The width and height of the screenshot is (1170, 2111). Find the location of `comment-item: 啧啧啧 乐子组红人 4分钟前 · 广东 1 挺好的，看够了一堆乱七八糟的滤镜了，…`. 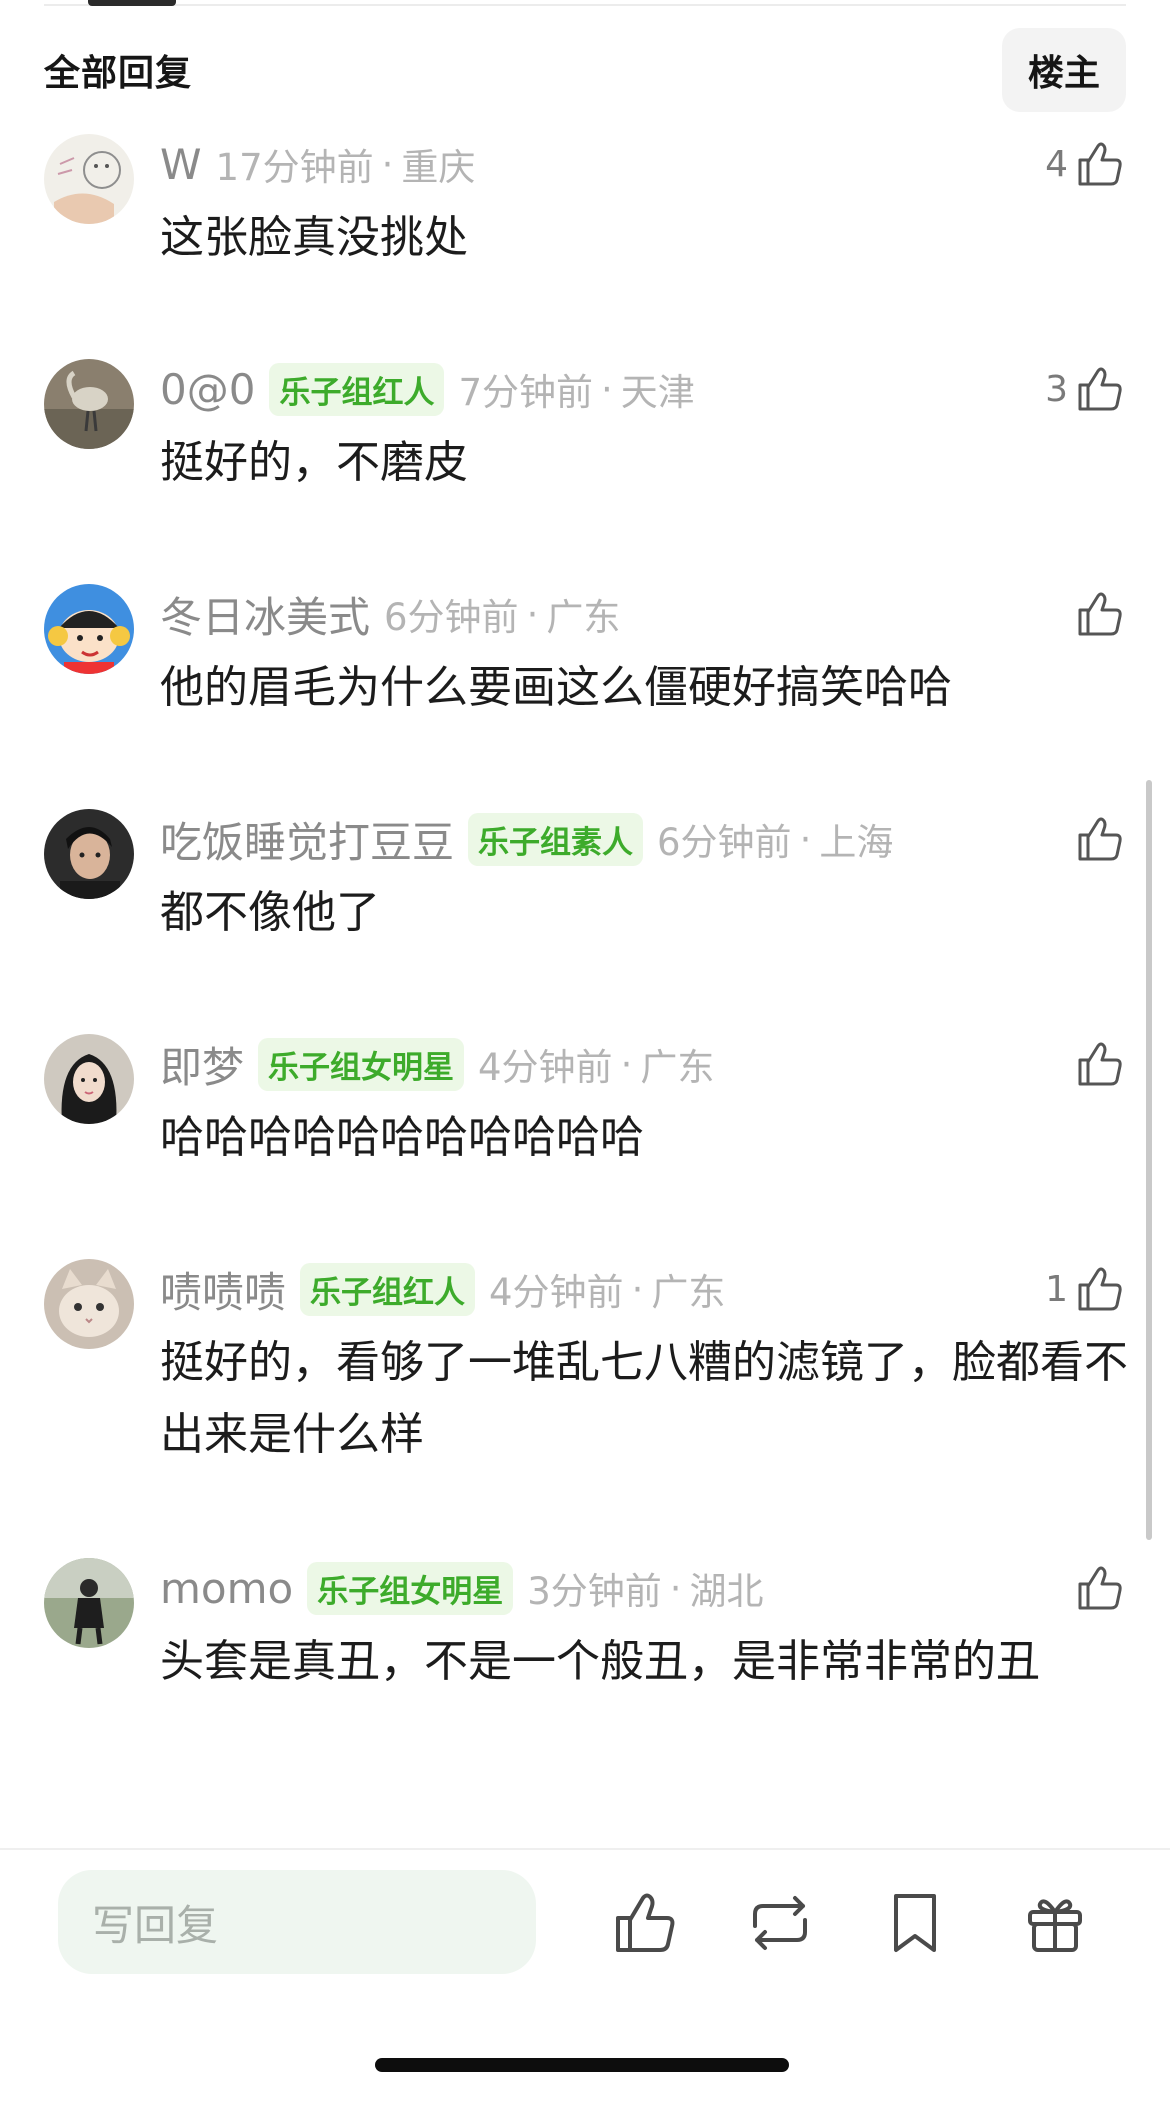

comment-item: 啧啧啧 乐子组红人 4分钟前 · 广东 1 挺好的，看够了一堆乱七八糟的滤镜了，… is located at coordinates (586, 1364).